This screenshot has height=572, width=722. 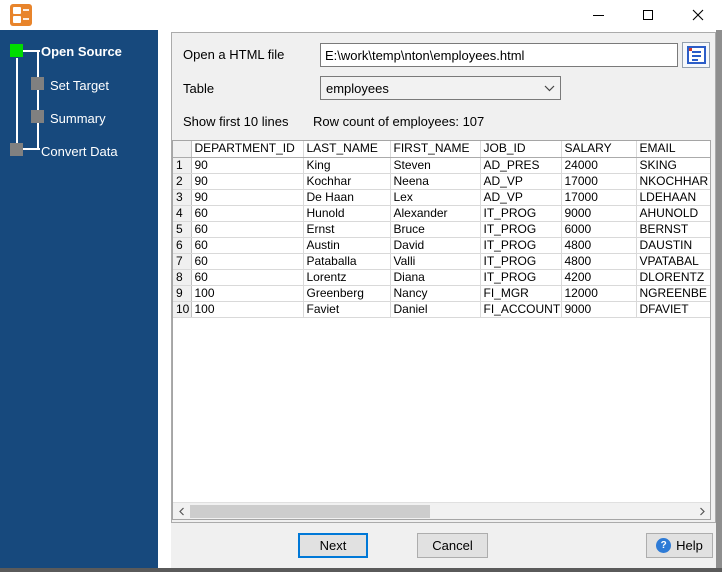 What do you see at coordinates (435, 213) in the screenshot?
I see `data-cell: Alexander` at bounding box center [435, 213].